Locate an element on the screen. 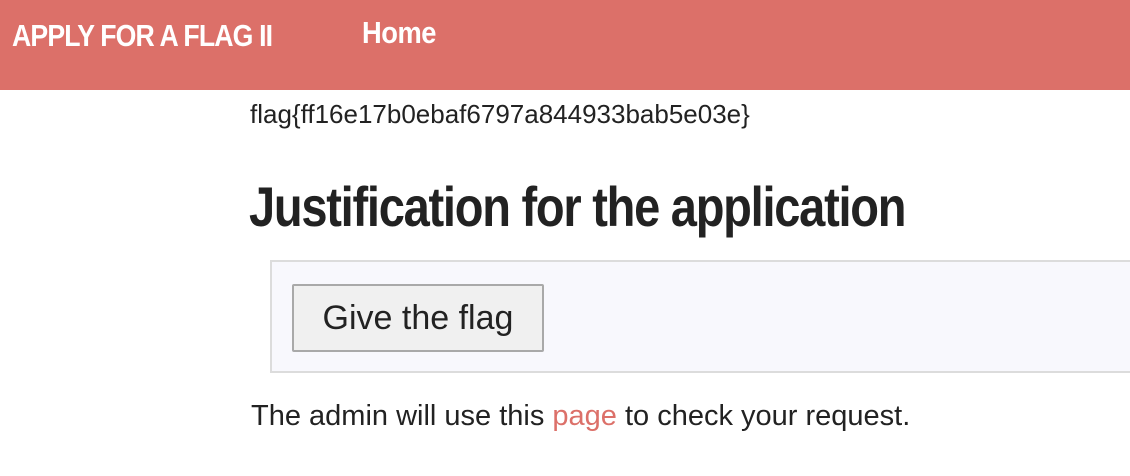  flag-value: flag{ff16e17b0ebaf6797a844933bab5e03e} is located at coordinates (500, 114).